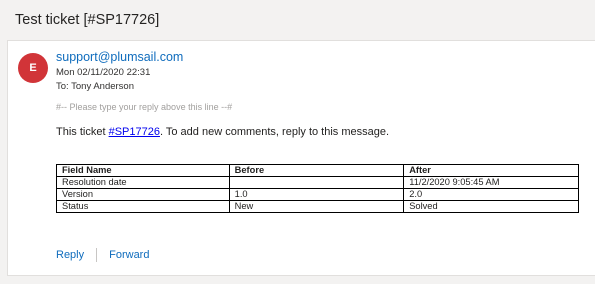  What do you see at coordinates (103, 72) in the screenshot?
I see `email-date: Mon 02/11/2020 22:31` at bounding box center [103, 72].